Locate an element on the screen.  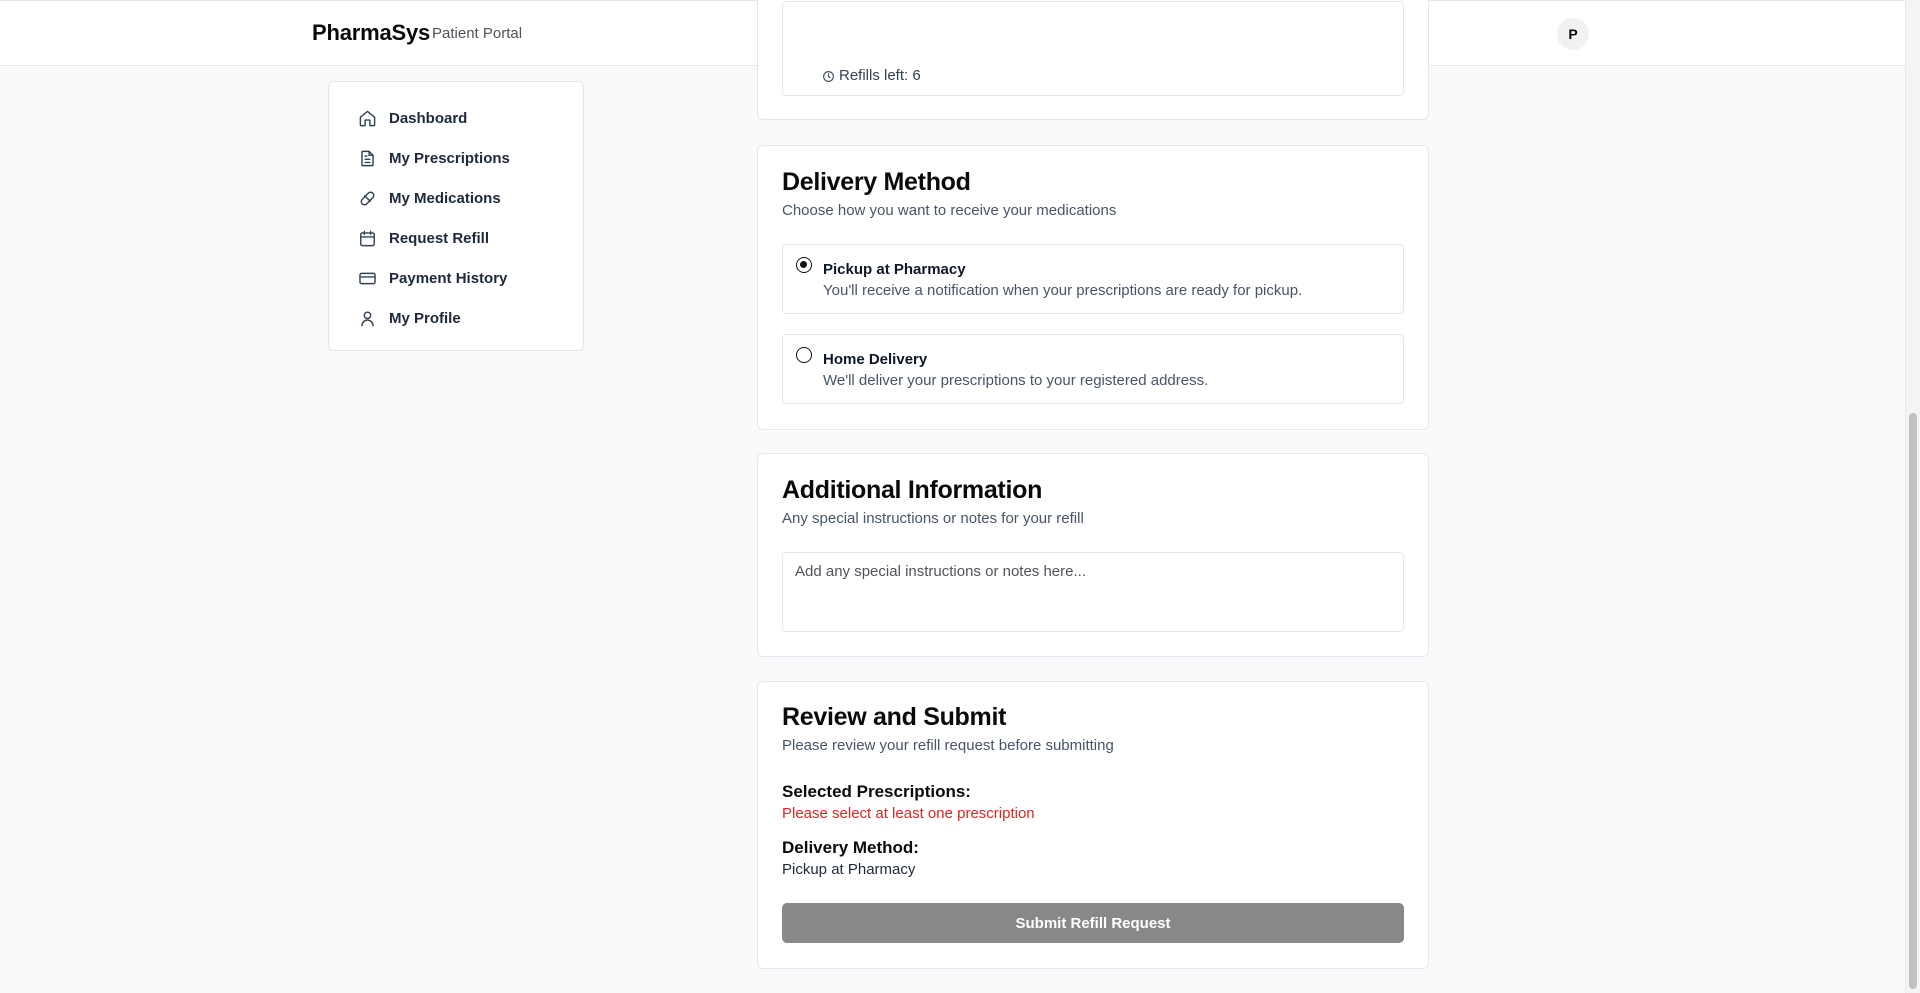
sidebar-item-dashboard: Dashboard is located at coordinates (456, 118).